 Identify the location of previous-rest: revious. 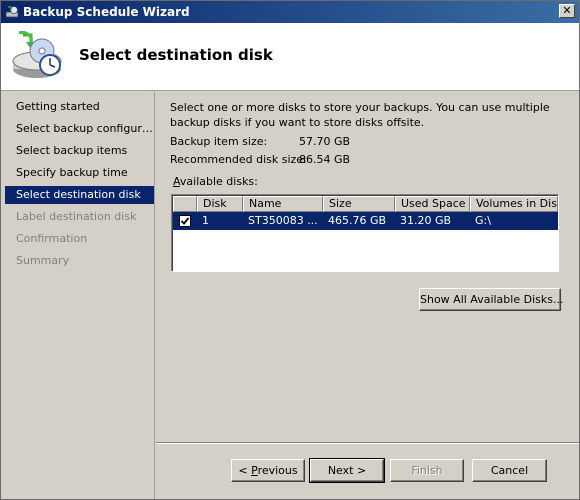
(277, 470).